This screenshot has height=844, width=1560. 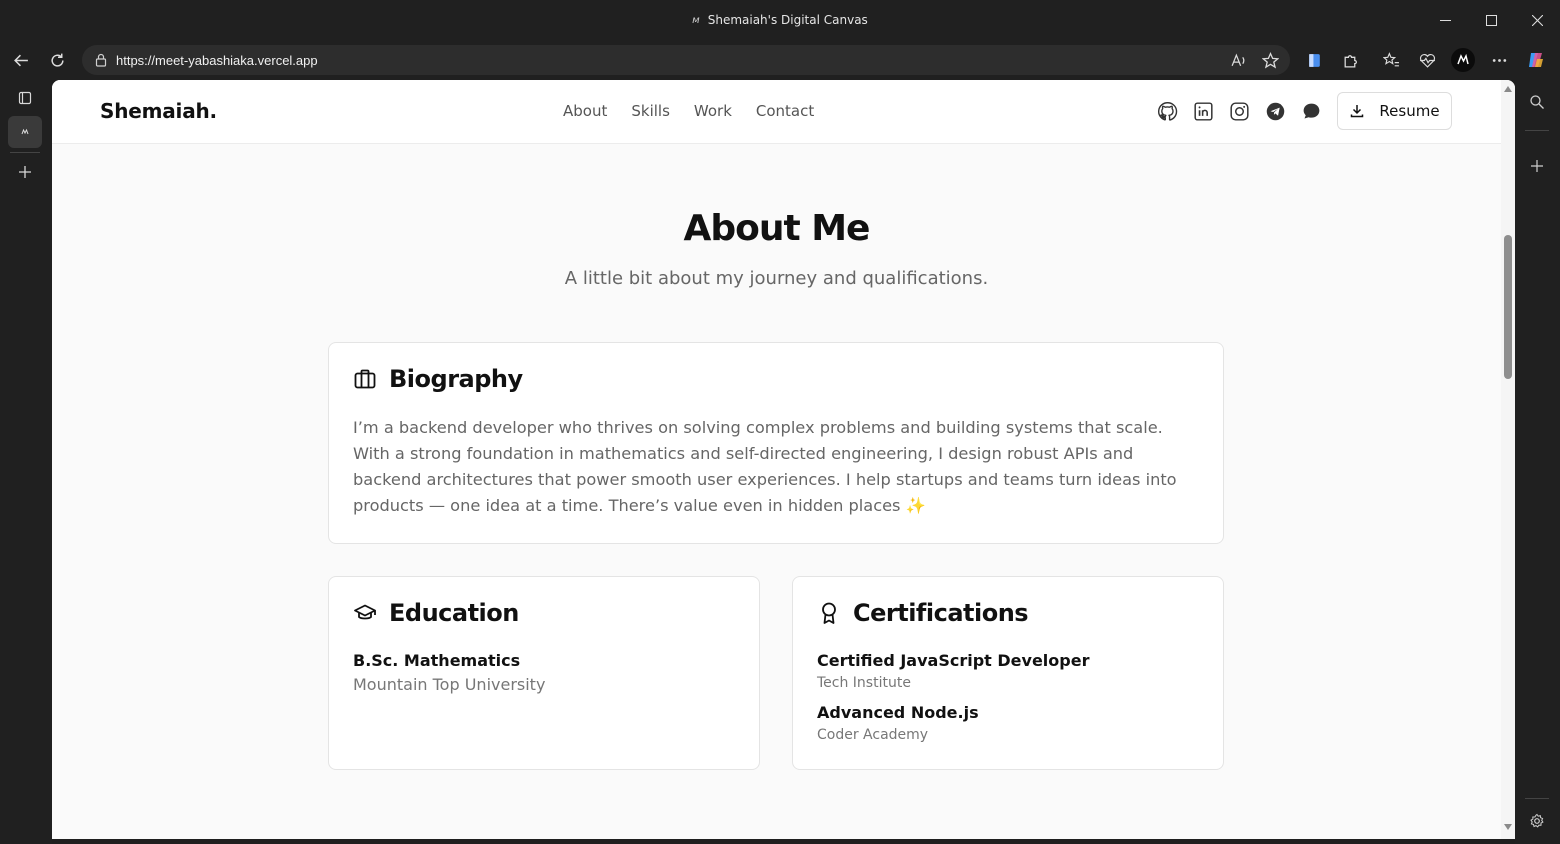 What do you see at coordinates (777, 228) in the screenshot?
I see `section-title: About Me` at bounding box center [777, 228].